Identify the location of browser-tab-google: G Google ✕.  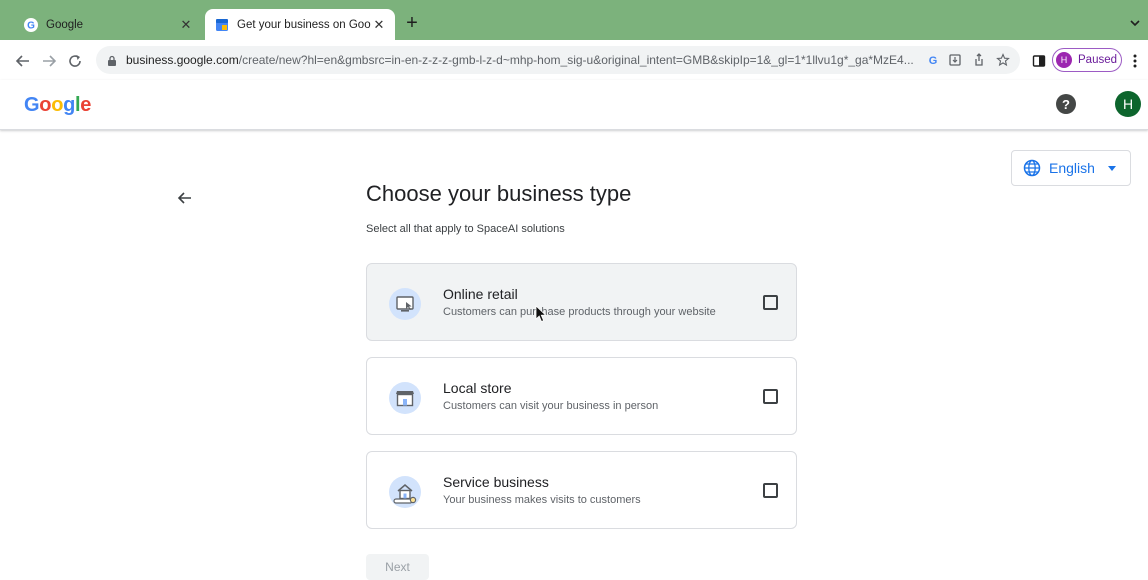
(108, 24).